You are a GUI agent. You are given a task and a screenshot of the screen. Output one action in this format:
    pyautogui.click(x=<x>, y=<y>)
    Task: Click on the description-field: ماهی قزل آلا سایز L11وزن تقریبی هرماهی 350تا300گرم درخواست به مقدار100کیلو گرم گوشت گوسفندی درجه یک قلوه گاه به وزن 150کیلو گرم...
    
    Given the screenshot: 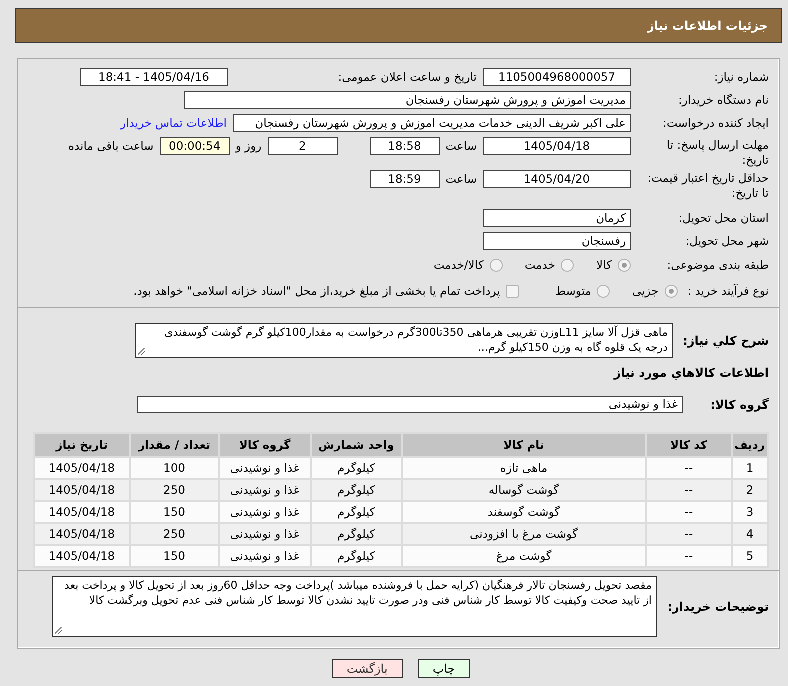 What is the action you would take?
    pyautogui.click(x=404, y=340)
    